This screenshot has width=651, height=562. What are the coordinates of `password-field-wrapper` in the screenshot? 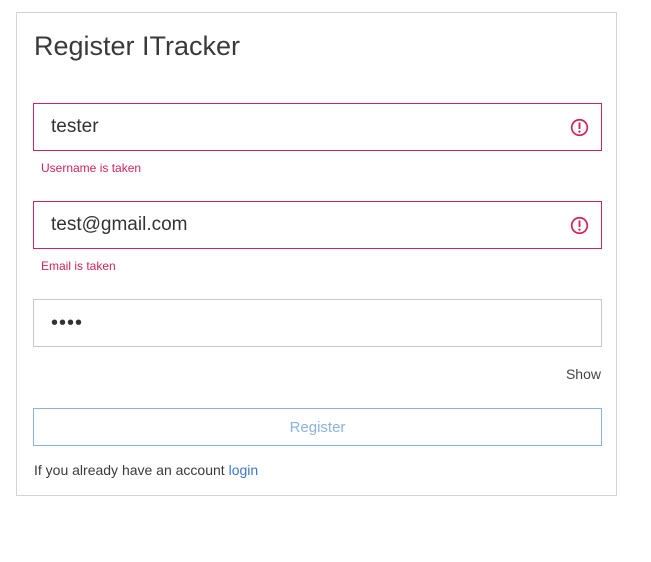 It's located at (317, 323).